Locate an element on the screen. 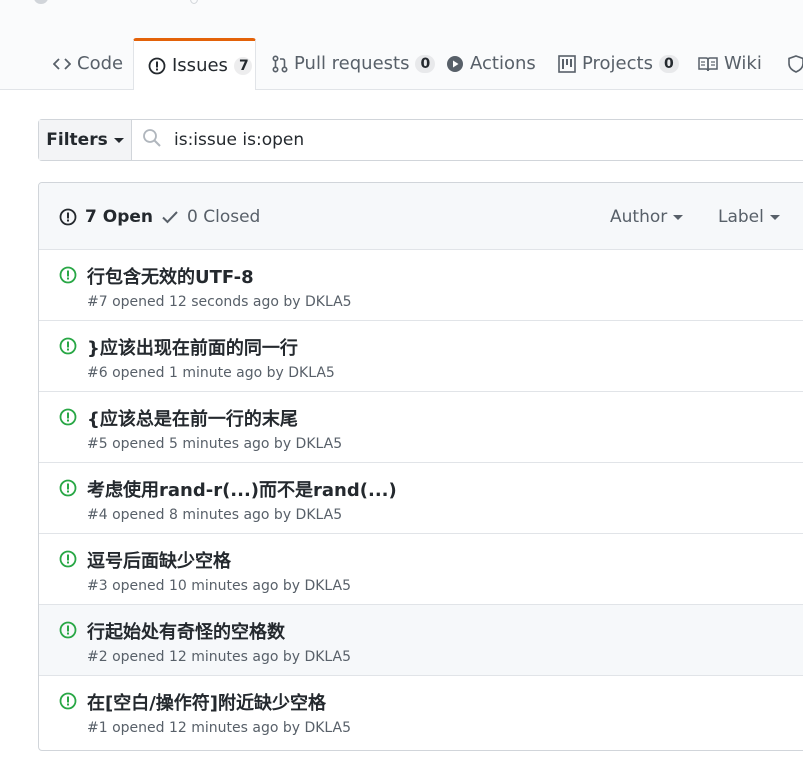 The width and height of the screenshot is (803, 758). tab-label: Issues is located at coordinates (200, 65).